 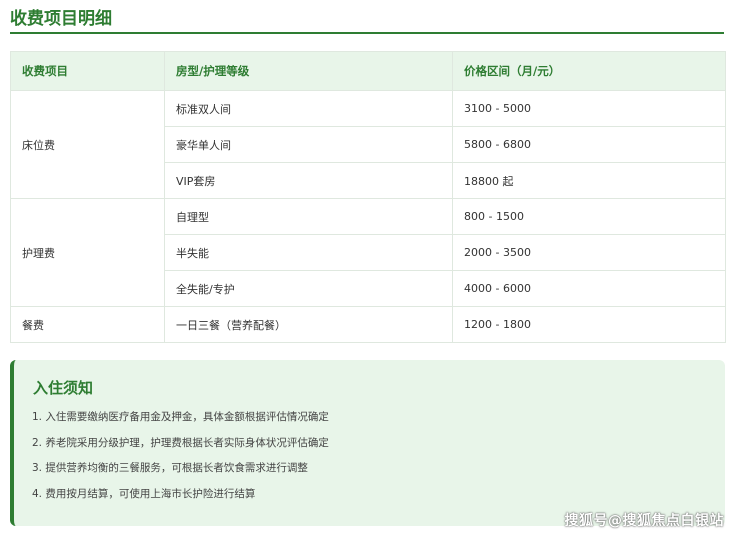 I want to click on price-cell: 4000 - 6000, so click(x=589, y=288).